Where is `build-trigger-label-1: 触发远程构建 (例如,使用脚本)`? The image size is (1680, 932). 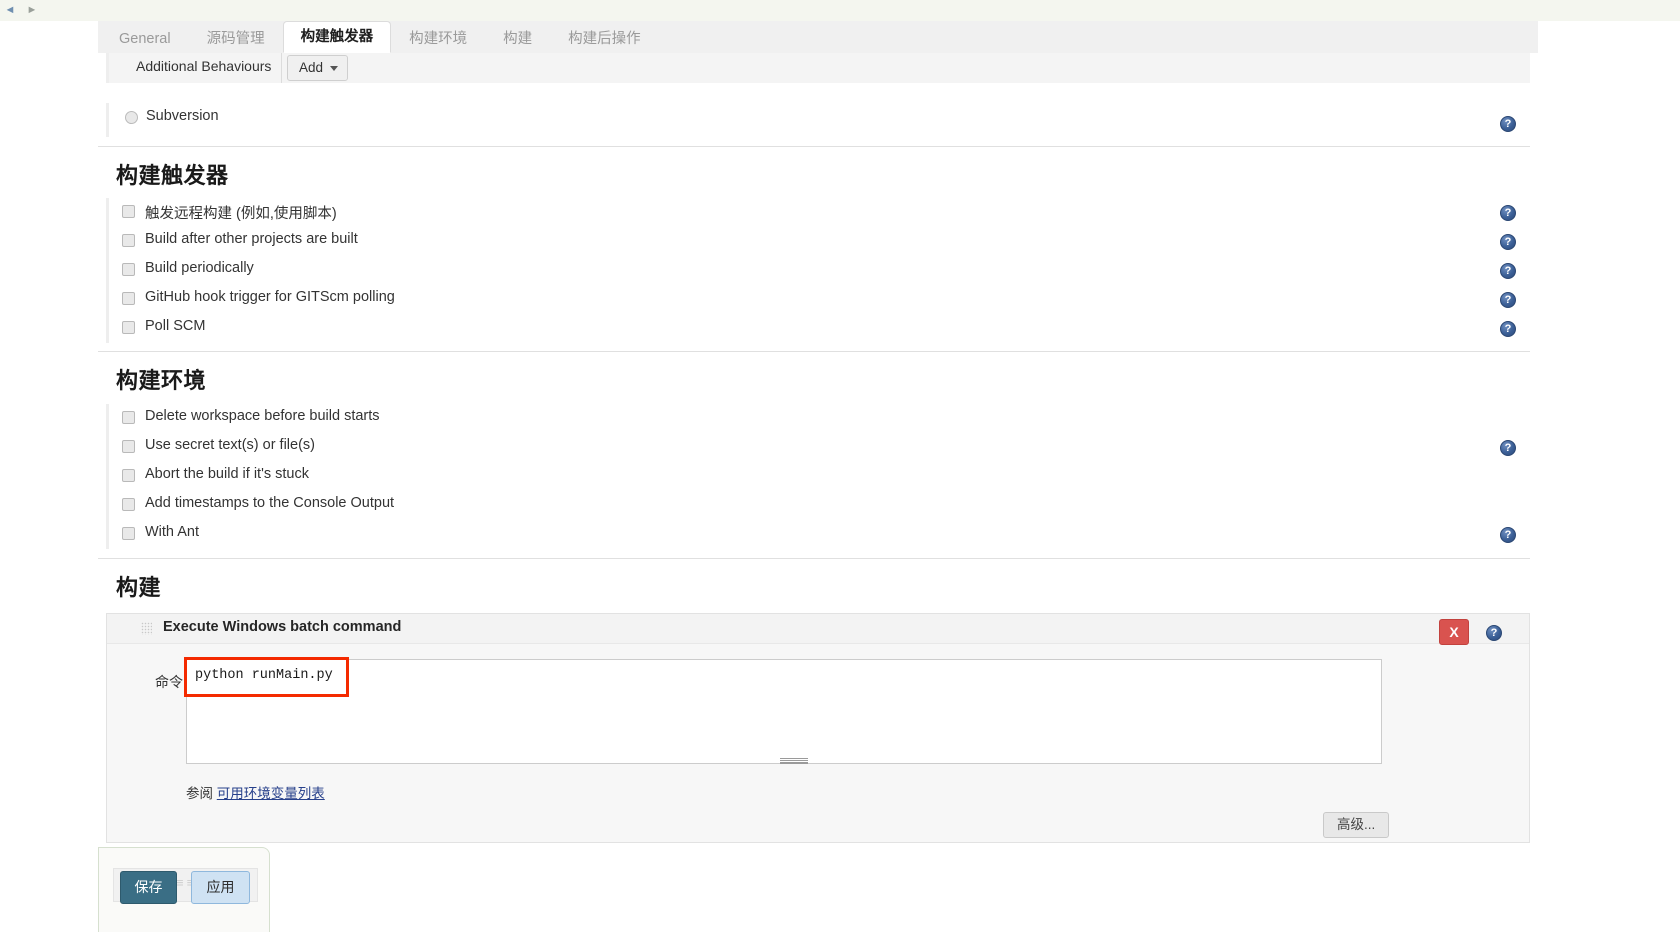 build-trigger-label-1: 触发远程构建 (例如,使用脚本) is located at coordinates (241, 214).